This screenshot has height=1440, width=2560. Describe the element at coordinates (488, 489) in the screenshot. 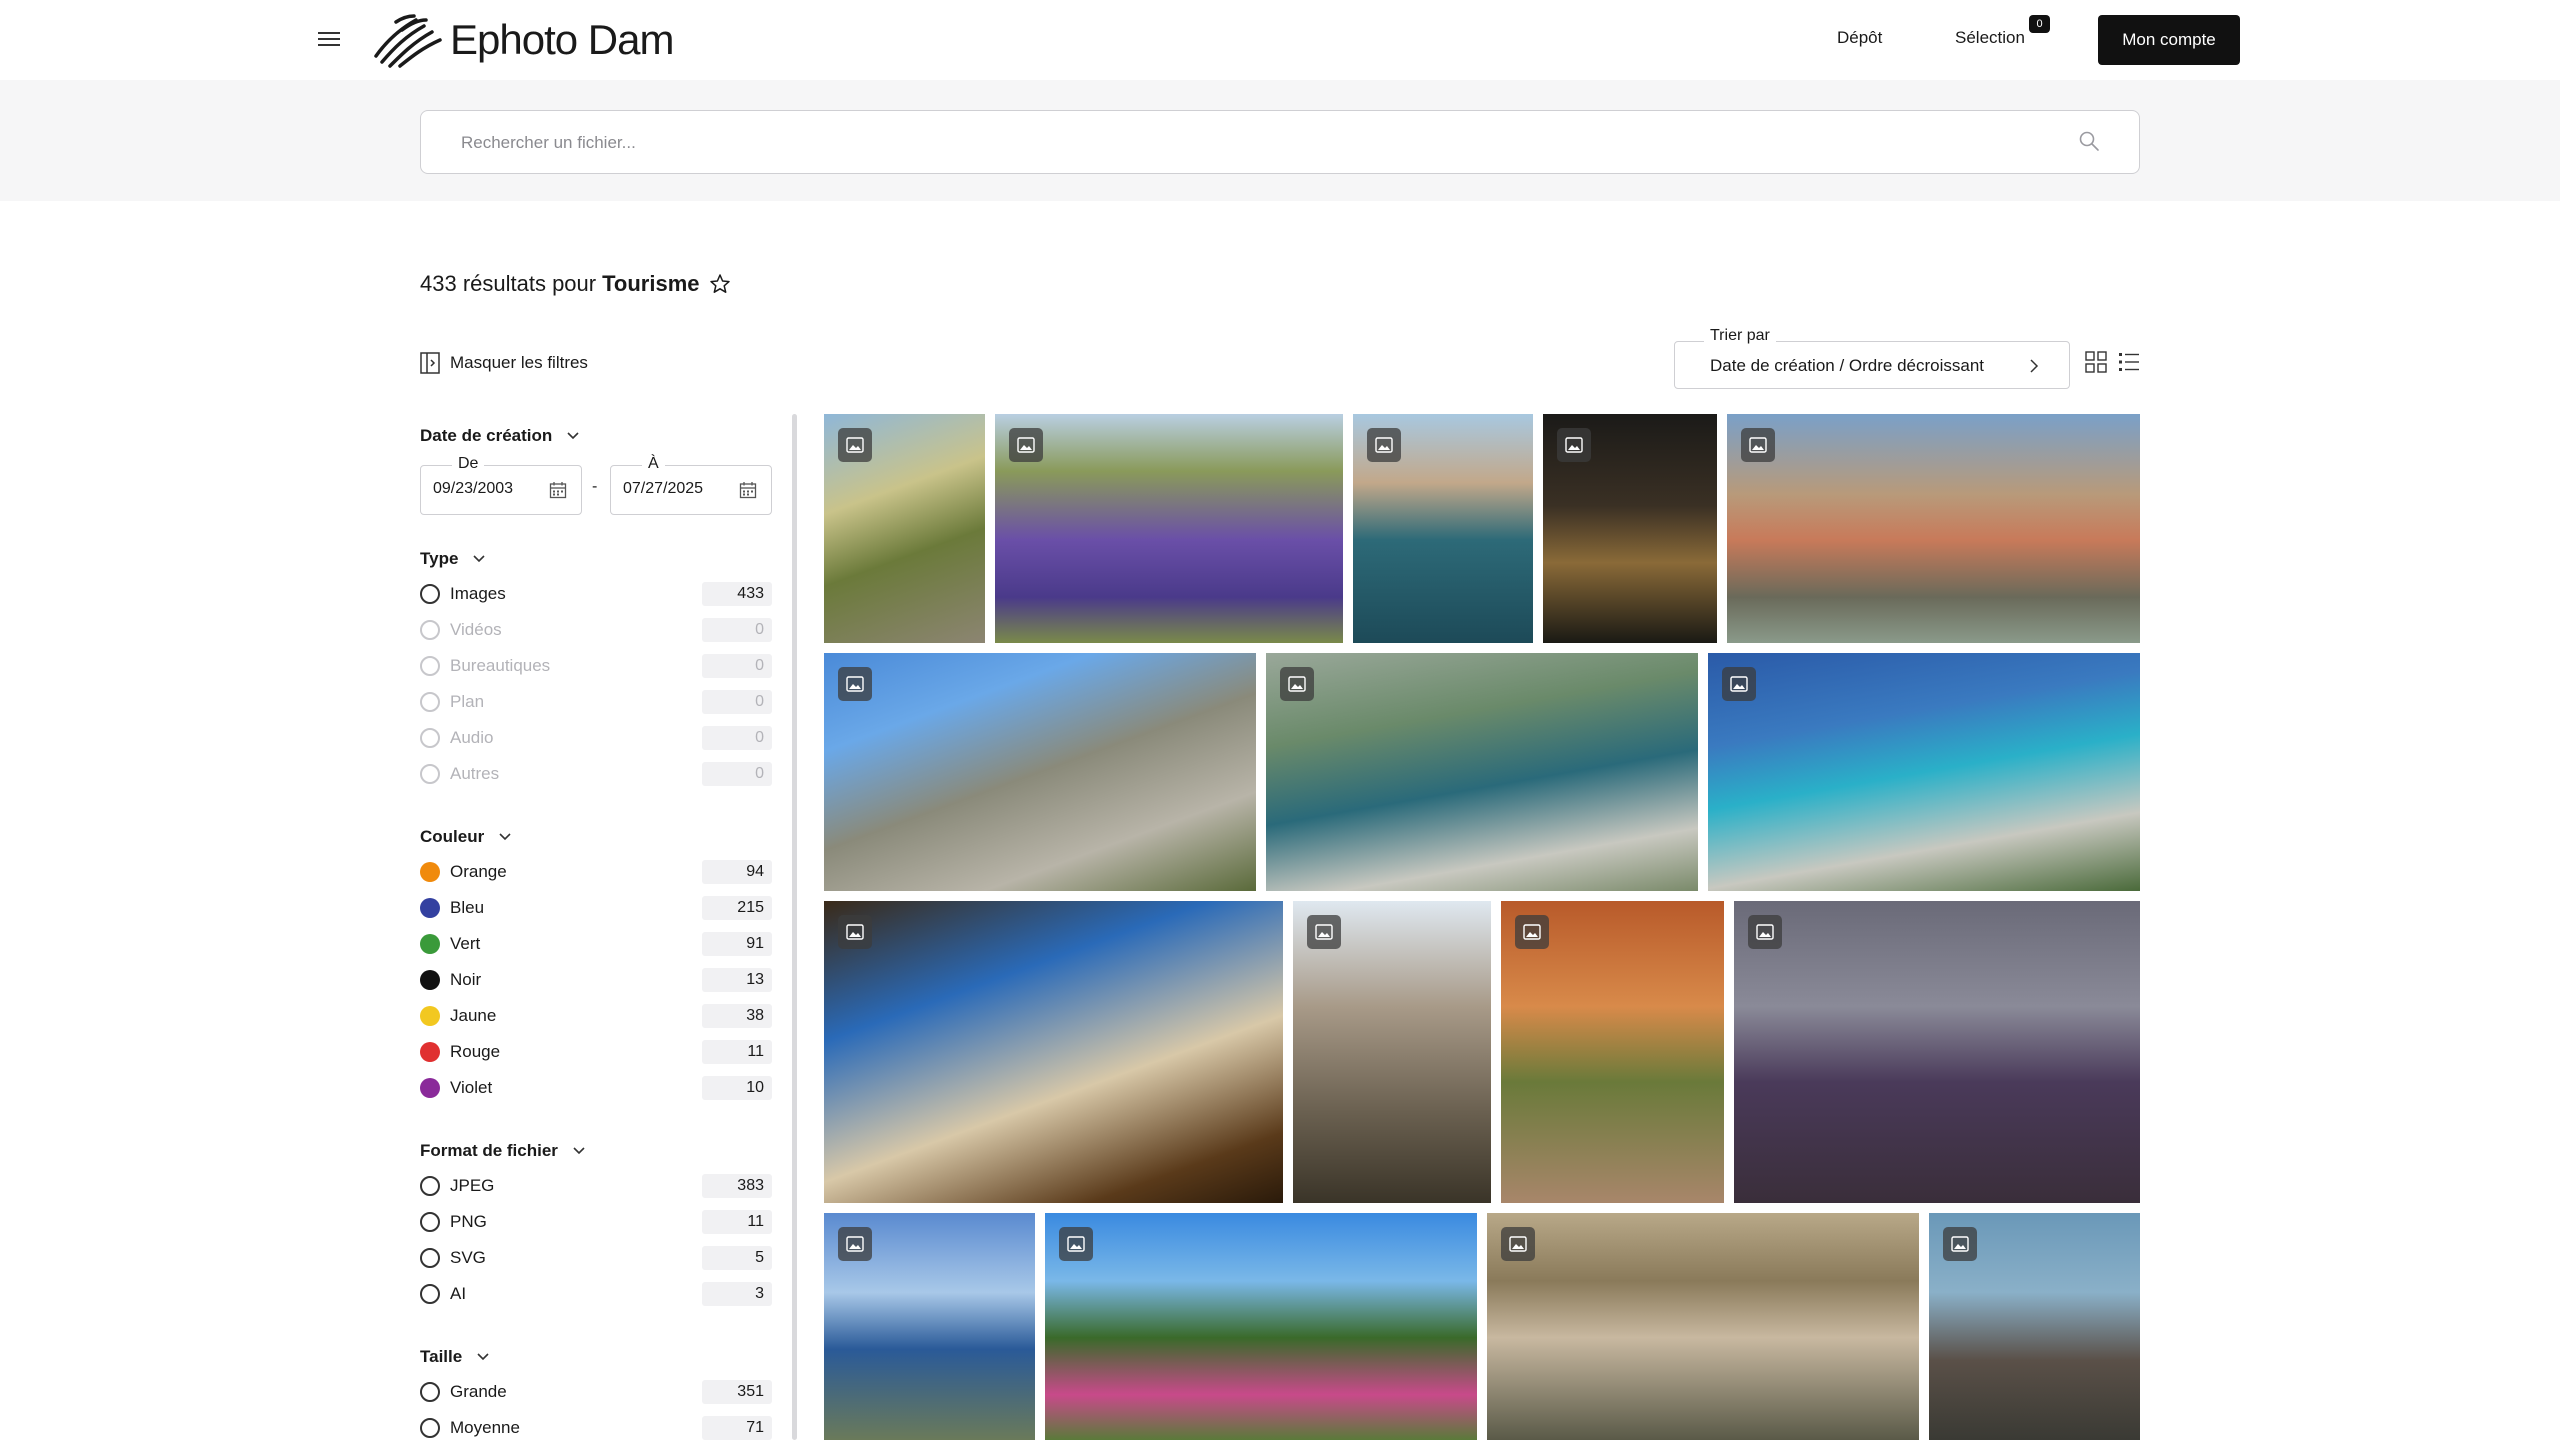

I see `date-from-input` at that location.